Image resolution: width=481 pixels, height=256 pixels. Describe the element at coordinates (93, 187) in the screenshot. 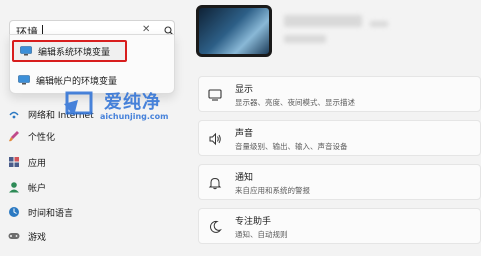

I see `nav-item-accounts: 帐户` at that location.